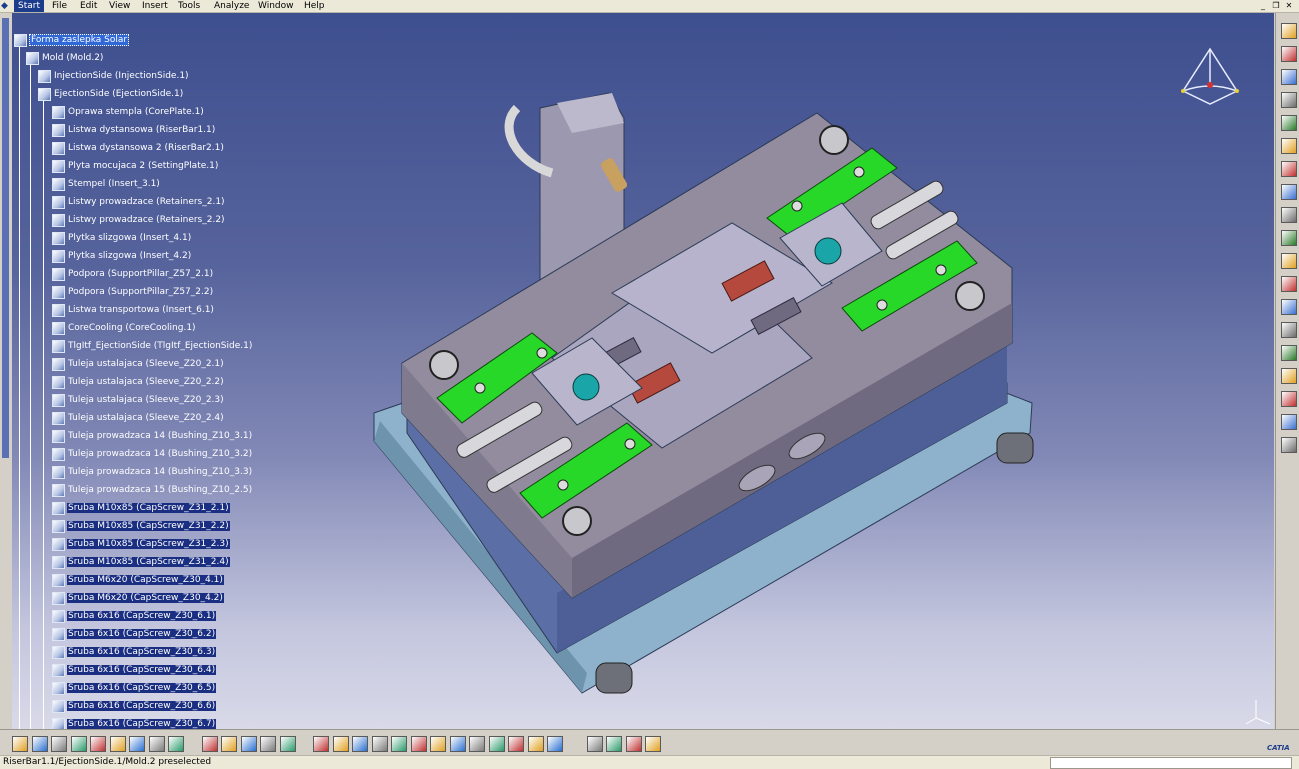  I want to click on explode-icon, so click(653, 744).